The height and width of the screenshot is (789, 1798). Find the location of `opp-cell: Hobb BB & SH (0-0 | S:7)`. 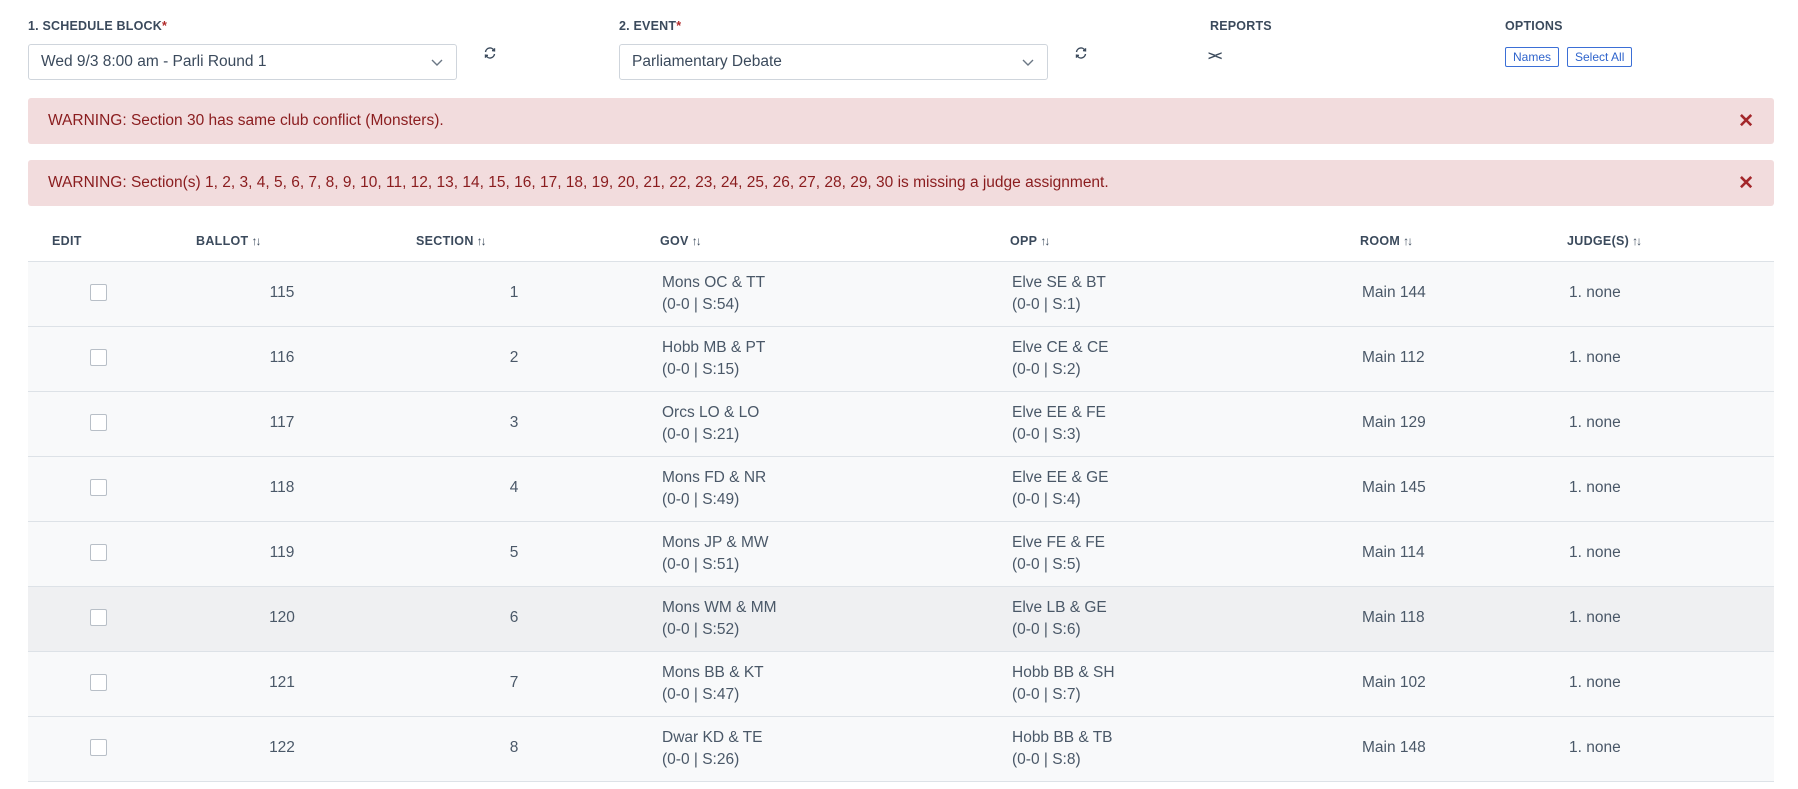

opp-cell: Hobb BB & SH (0-0 | S:7) is located at coordinates (1063, 684).